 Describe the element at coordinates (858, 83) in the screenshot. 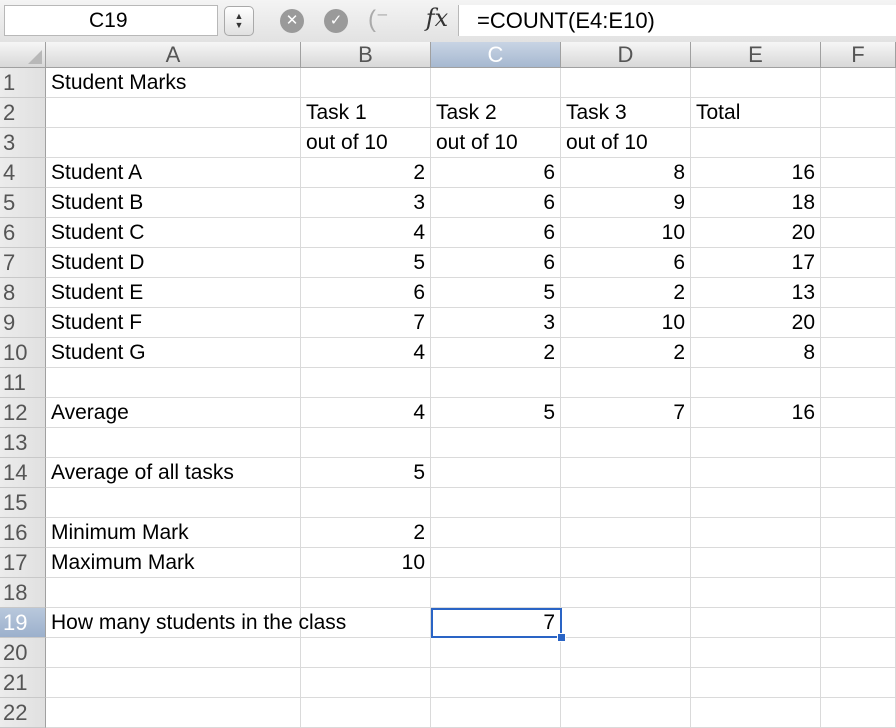

I see `cell-f1` at that location.